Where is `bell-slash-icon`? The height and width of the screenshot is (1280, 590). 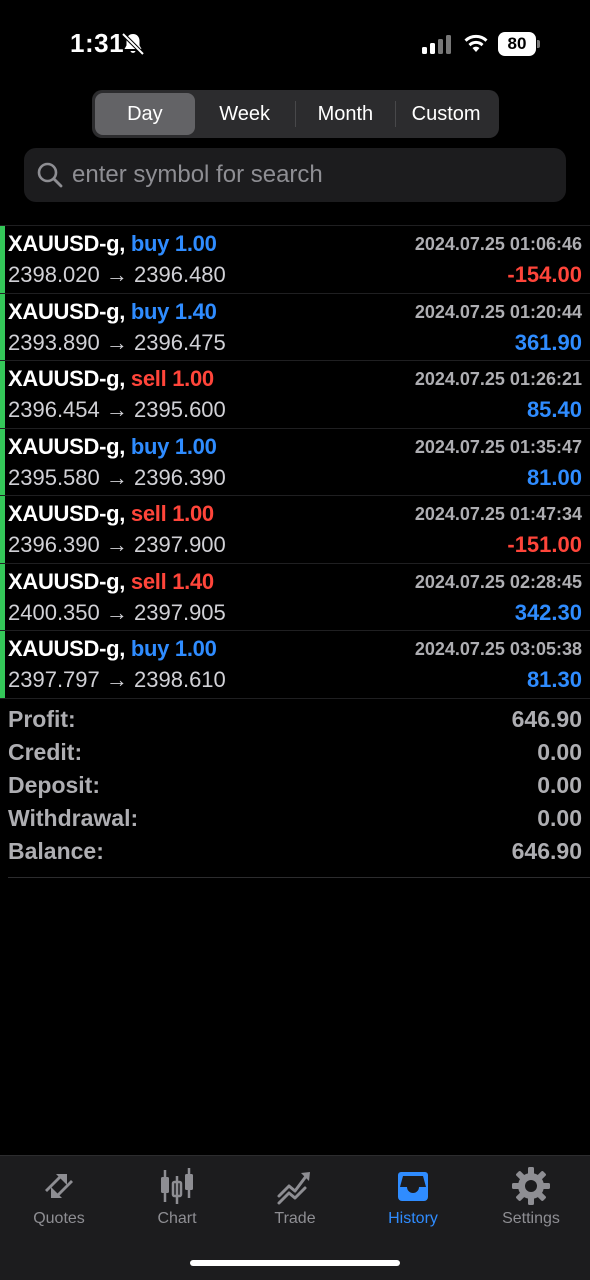 bell-slash-icon is located at coordinates (133, 44).